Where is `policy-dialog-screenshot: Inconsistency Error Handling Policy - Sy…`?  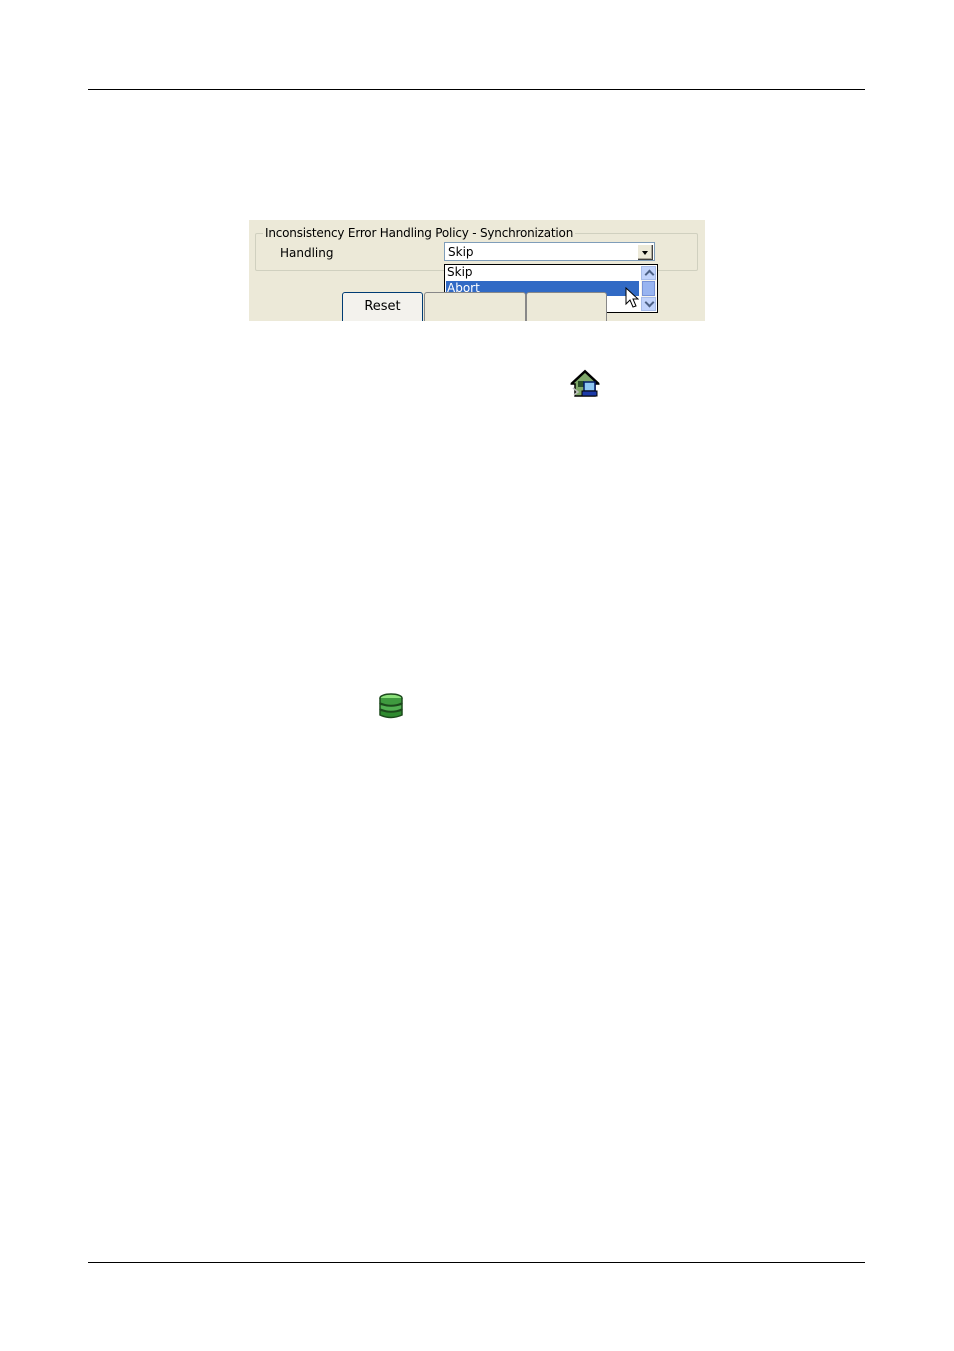 policy-dialog-screenshot: Inconsistency Error Handling Policy - Sy… is located at coordinates (477, 270).